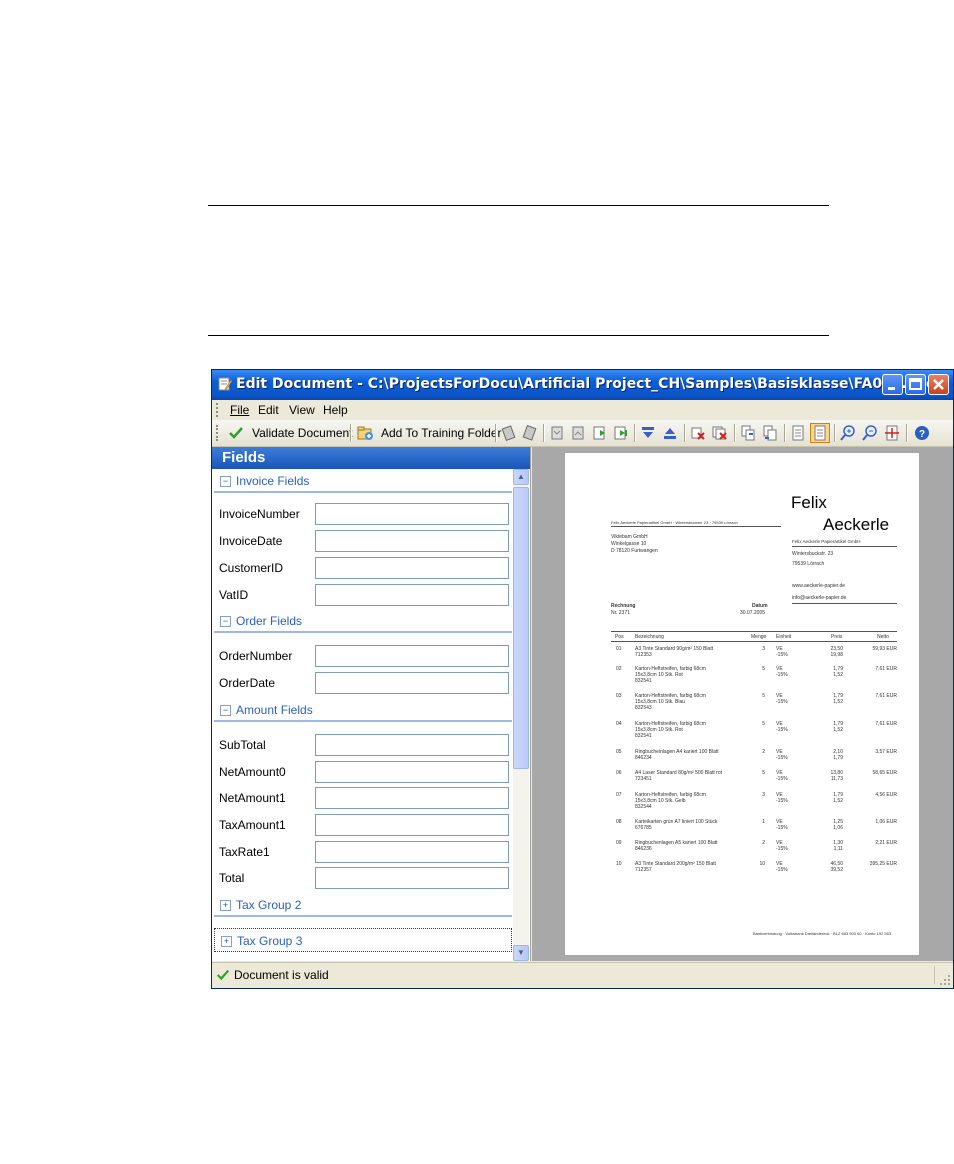 The width and height of the screenshot is (954, 1164). What do you see at coordinates (412, 798) in the screenshot?
I see `netamount1-input` at bounding box center [412, 798].